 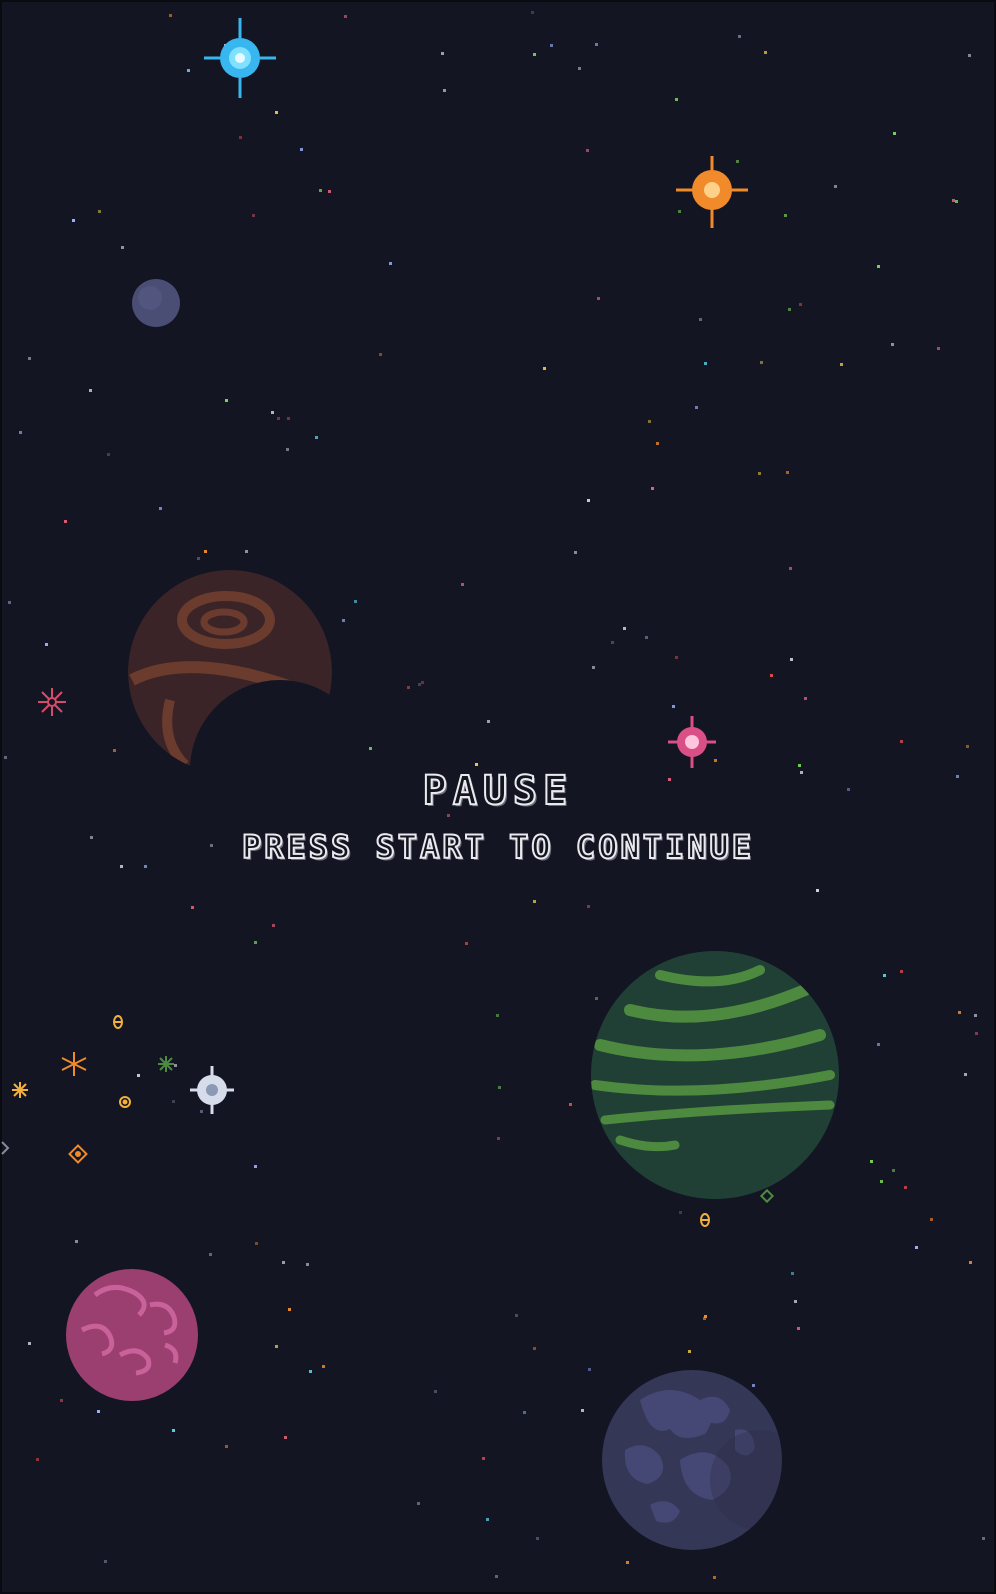 What do you see at coordinates (692, 742) in the screenshot?
I see `pink-star-icon` at bounding box center [692, 742].